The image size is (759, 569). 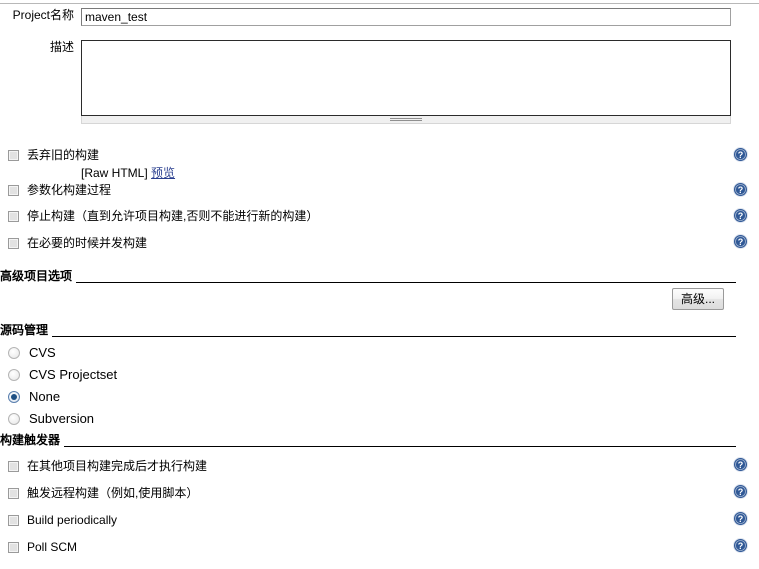 What do you see at coordinates (61, 47) in the screenshot?
I see `description-label: 描述` at bounding box center [61, 47].